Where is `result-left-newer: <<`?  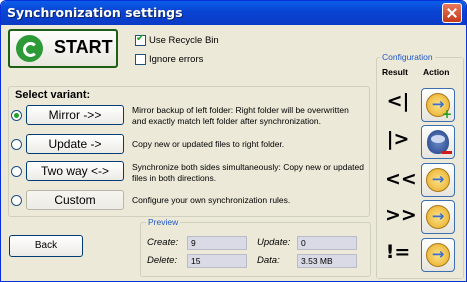 result-left-newer: << is located at coordinates (401, 179).